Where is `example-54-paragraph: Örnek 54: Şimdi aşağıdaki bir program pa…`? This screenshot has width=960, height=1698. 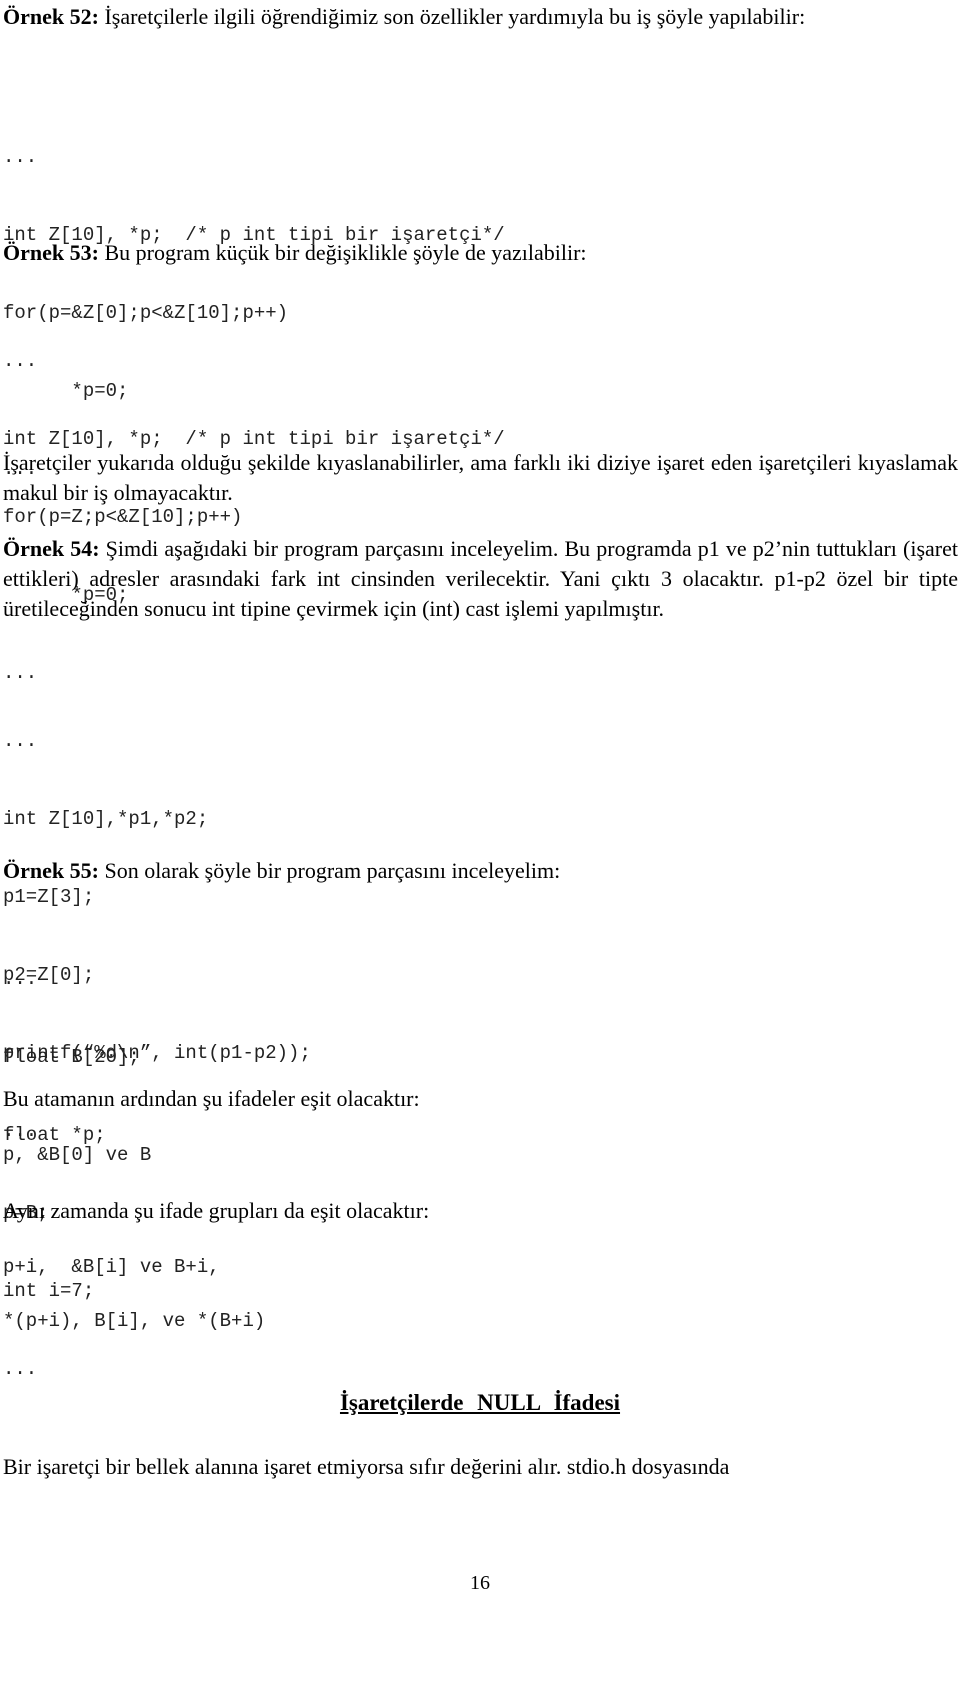
example-54-paragraph: Örnek 54: Şimdi aşağıdaki bir program pa… is located at coordinates (480, 579).